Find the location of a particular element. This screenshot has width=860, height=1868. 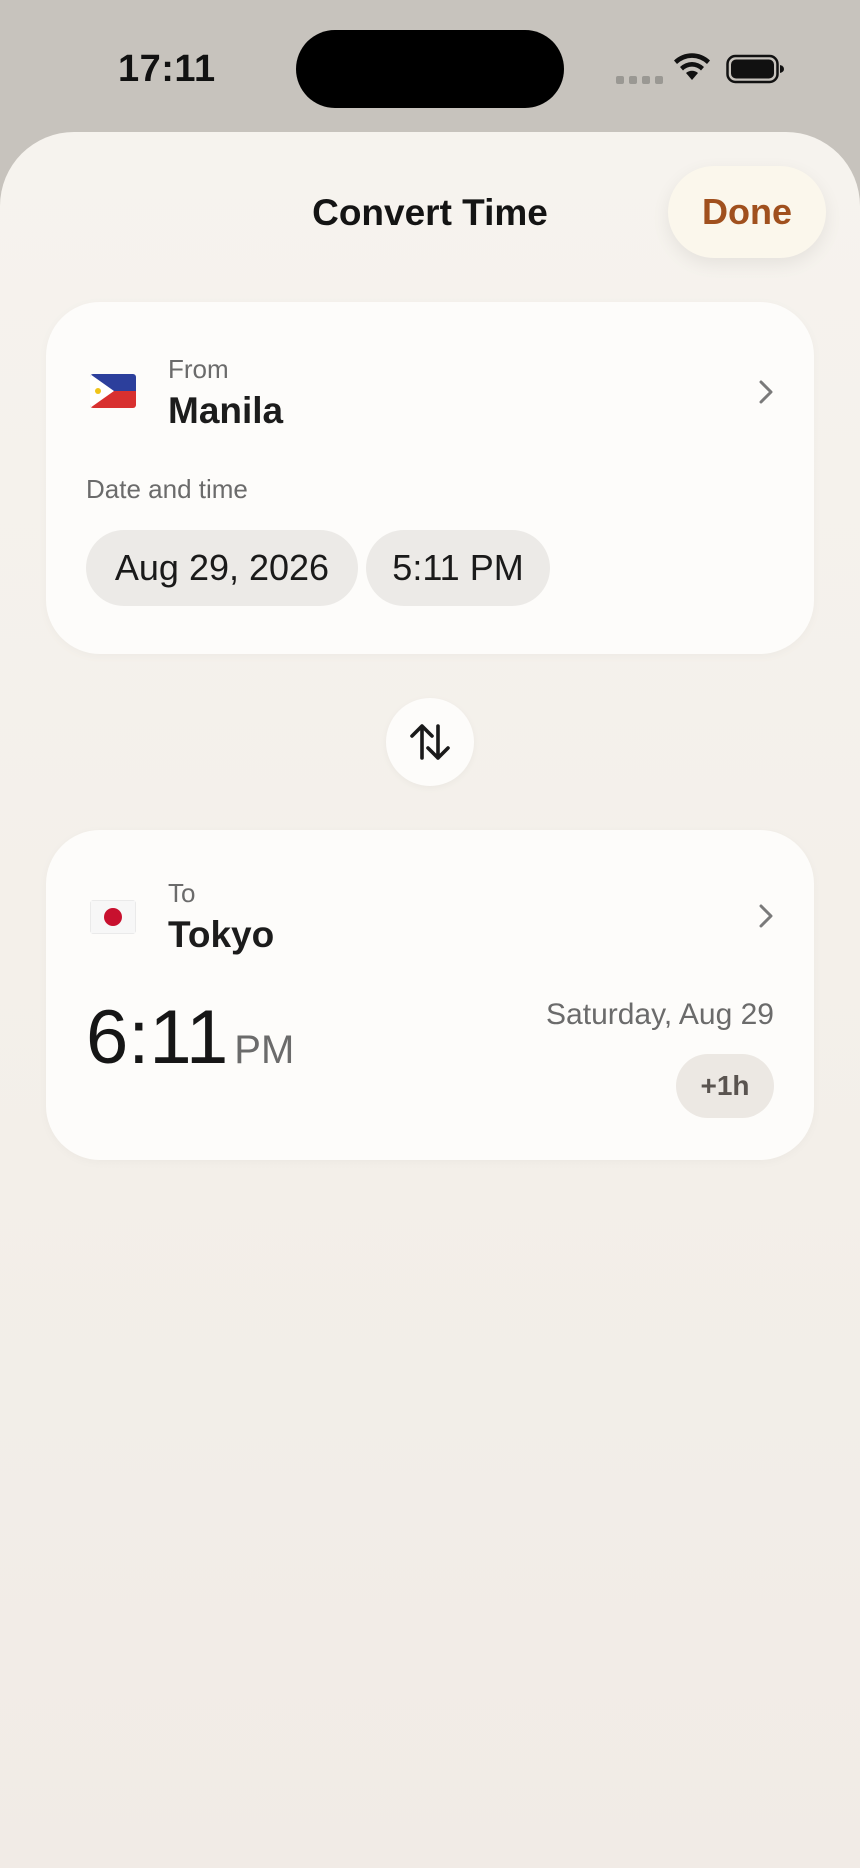

swap-vertical-icon is located at coordinates (430, 742).